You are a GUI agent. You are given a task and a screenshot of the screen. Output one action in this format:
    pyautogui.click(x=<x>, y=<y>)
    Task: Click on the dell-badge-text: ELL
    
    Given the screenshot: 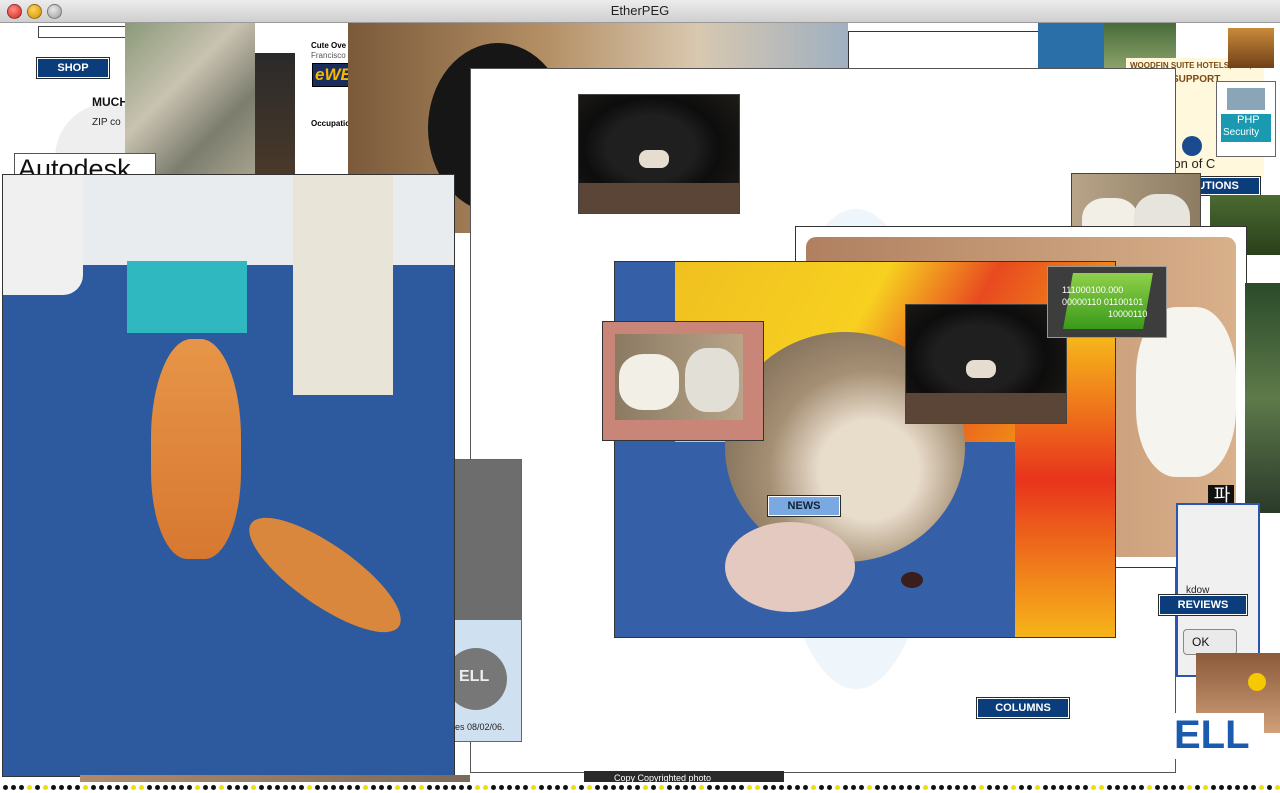 What is the action you would take?
    pyautogui.click(x=474, y=676)
    